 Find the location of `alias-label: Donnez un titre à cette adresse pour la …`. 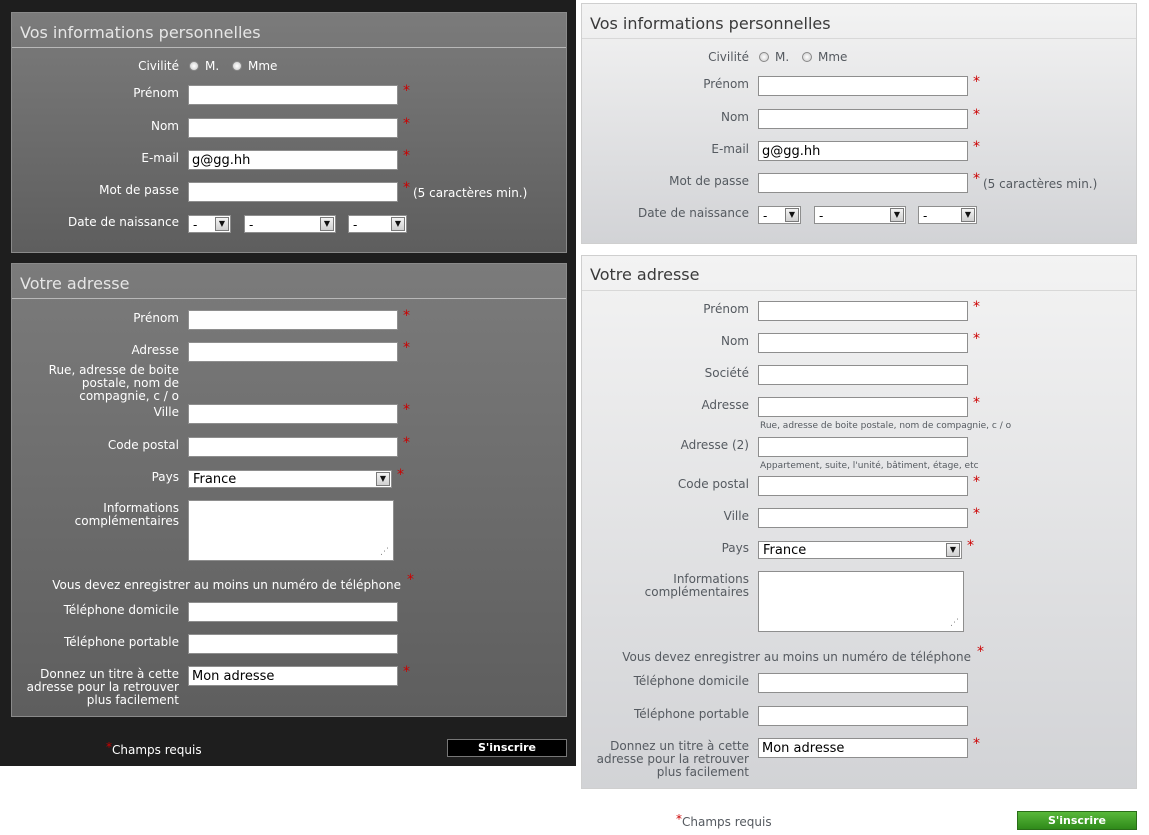

alias-label: Donnez un titre à cette adresse pour la … is located at coordinates (672, 759).